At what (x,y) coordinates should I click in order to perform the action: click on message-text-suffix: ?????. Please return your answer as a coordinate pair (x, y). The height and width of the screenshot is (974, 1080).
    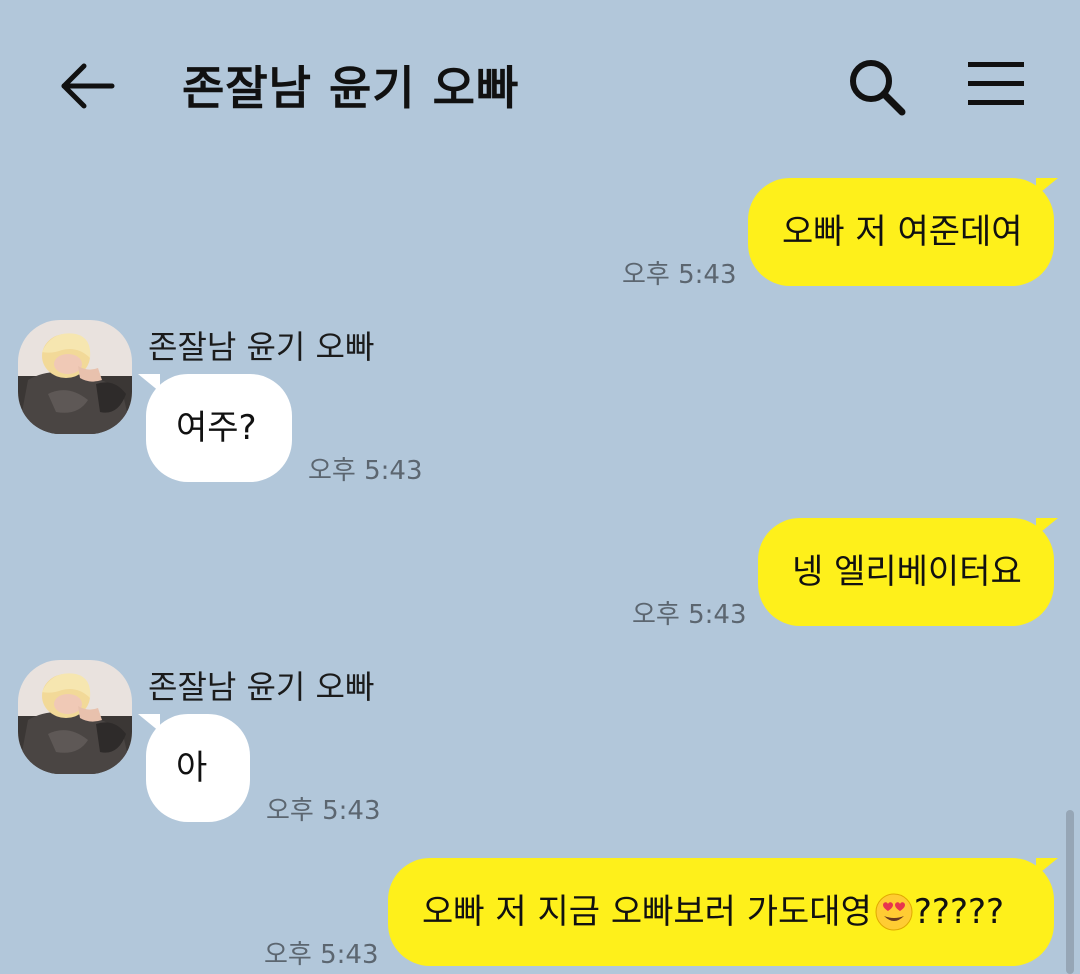
    Looking at the image, I should click on (959, 912).